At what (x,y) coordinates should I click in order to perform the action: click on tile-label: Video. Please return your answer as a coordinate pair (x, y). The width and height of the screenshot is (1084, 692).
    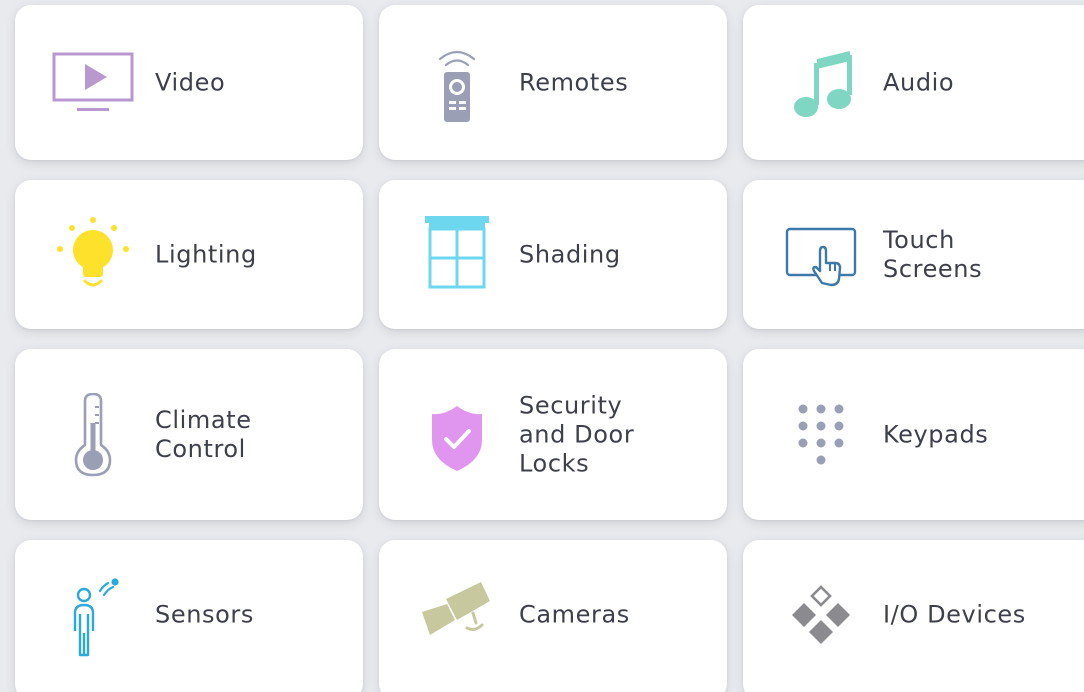
    Looking at the image, I should click on (190, 82).